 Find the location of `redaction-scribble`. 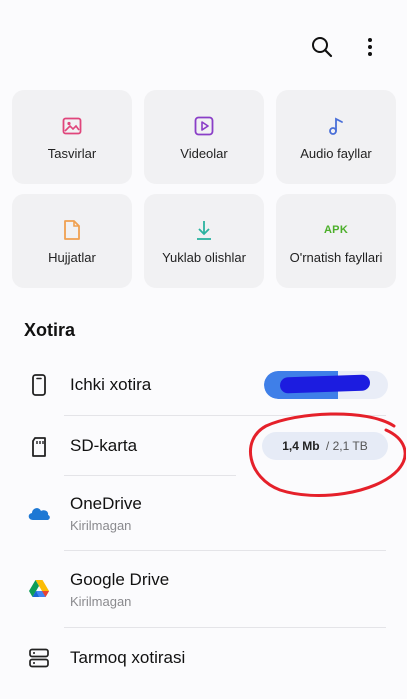

redaction-scribble is located at coordinates (325, 384).